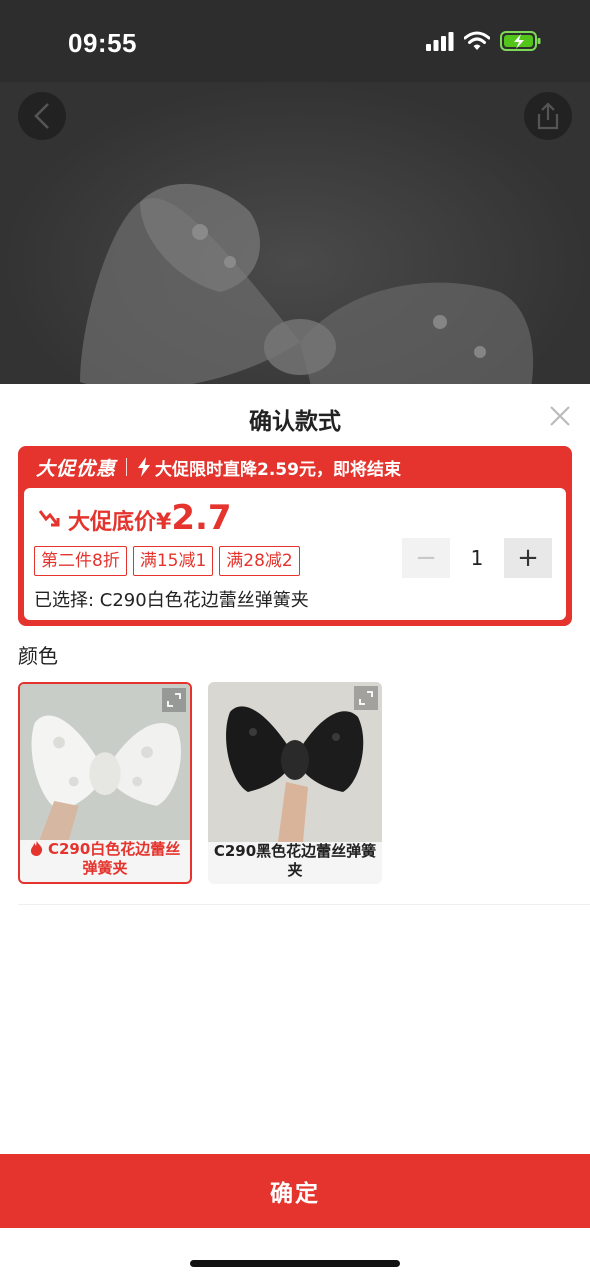 The height and width of the screenshot is (1280, 590). What do you see at coordinates (426, 558) in the screenshot?
I see `decrease-button: −` at bounding box center [426, 558].